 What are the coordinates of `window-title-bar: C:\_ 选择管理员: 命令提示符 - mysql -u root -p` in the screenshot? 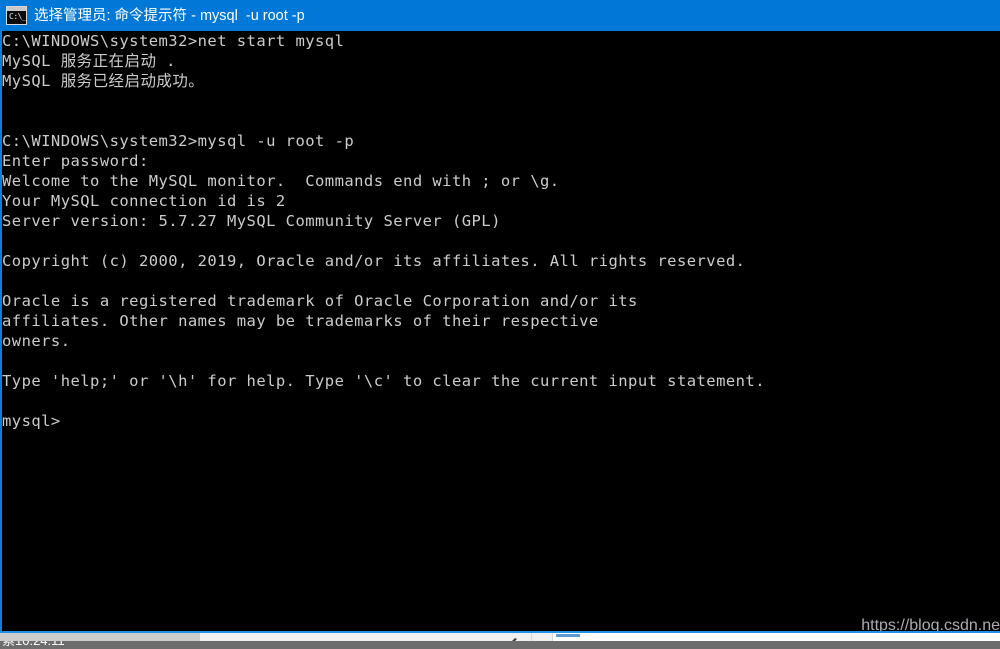 It's located at (500, 15).